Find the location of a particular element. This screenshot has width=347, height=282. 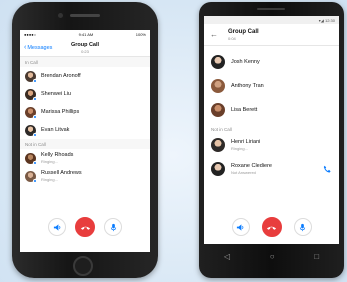

android-app-bar: ← Group Call 0:04 is located at coordinates (271, 35).